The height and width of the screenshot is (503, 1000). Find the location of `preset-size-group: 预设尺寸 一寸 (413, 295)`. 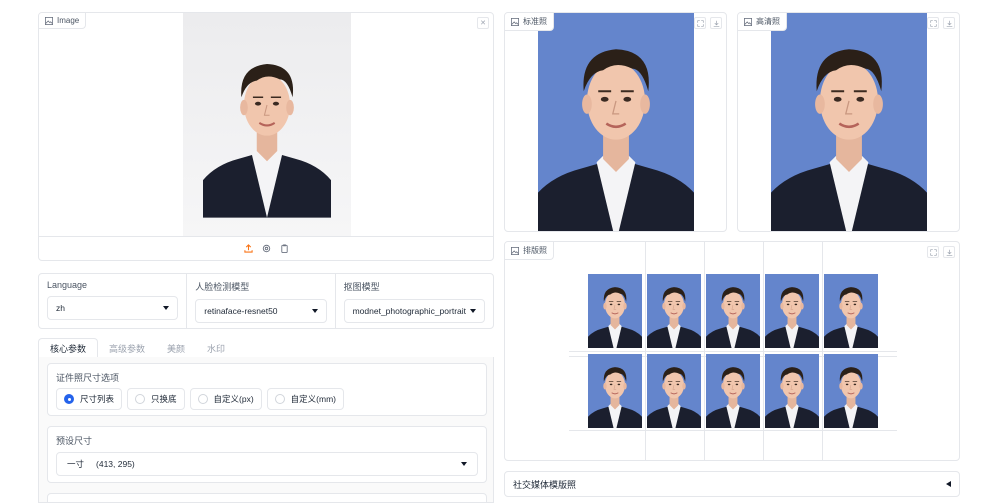

preset-size-group: 预设尺寸 一寸 (413, 295) is located at coordinates (267, 454).